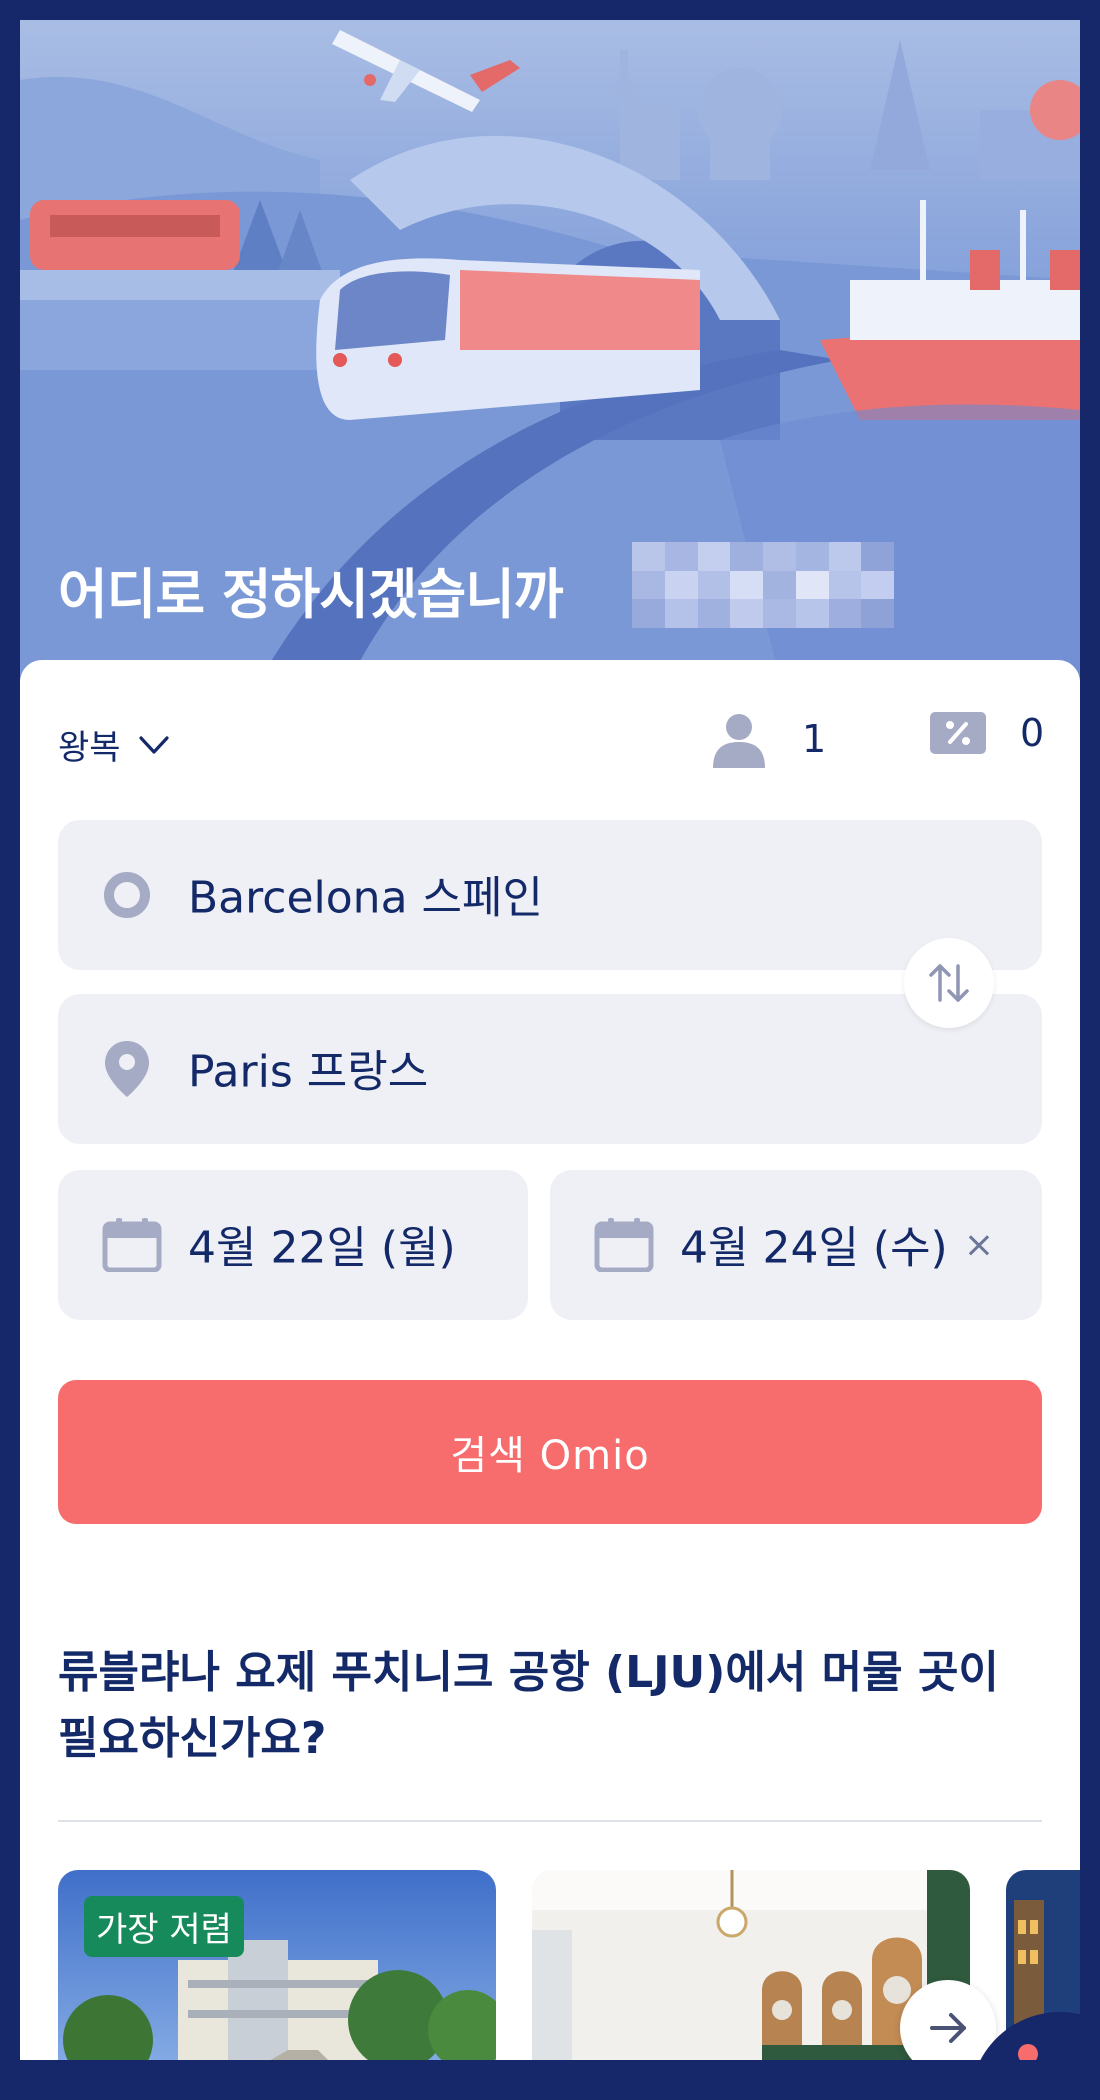  I want to click on location-pin-icon, so click(127, 1069).